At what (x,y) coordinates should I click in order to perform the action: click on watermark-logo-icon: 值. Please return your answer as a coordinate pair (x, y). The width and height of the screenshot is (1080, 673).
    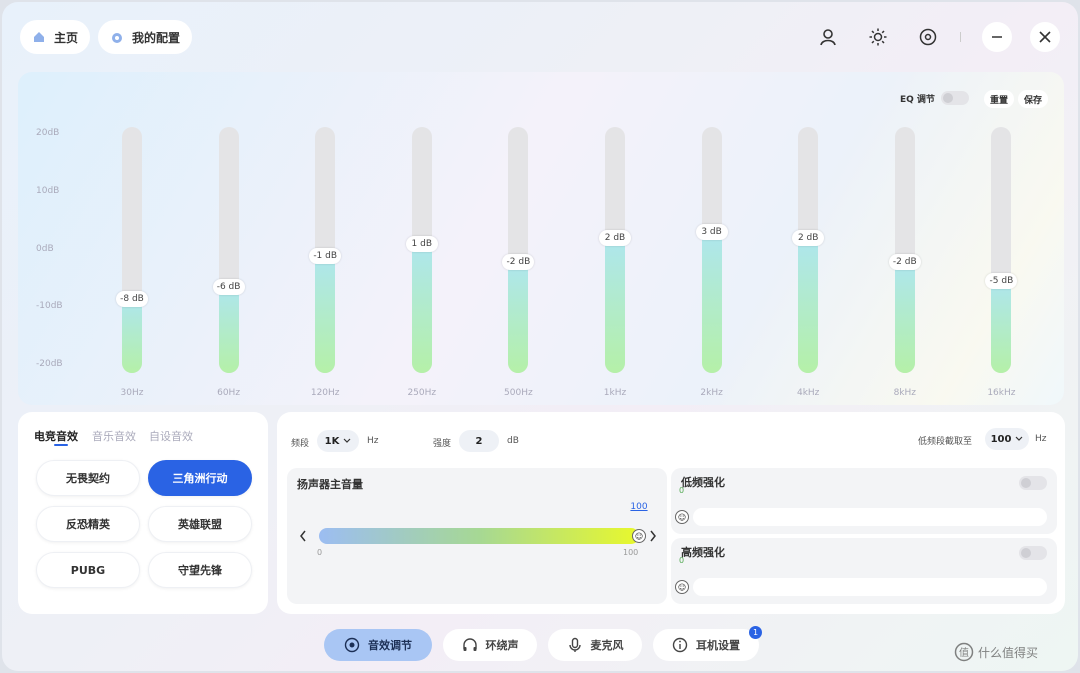
    Looking at the image, I should click on (964, 652).